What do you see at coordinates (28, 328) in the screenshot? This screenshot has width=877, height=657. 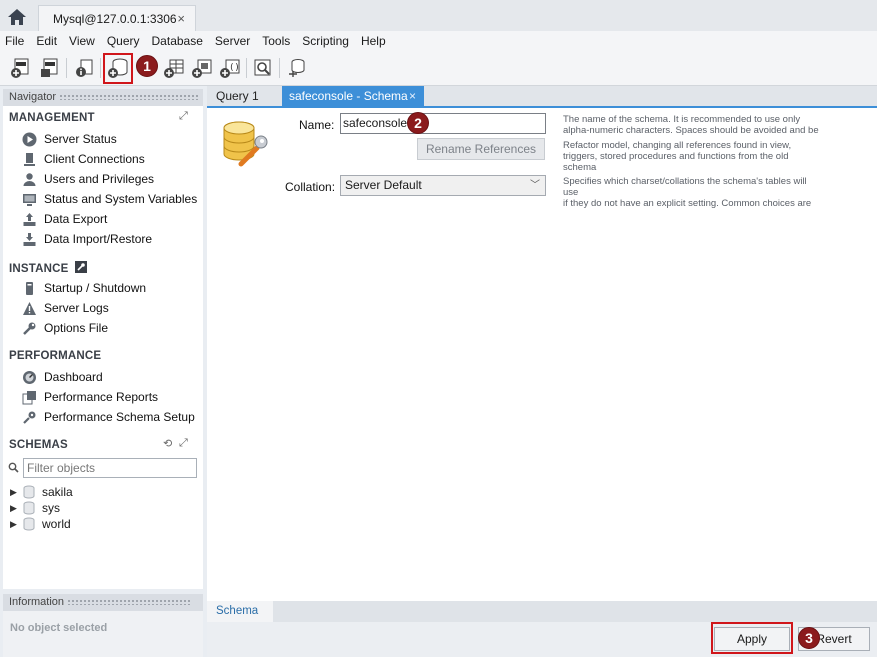 I see `wrench-icon` at bounding box center [28, 328].